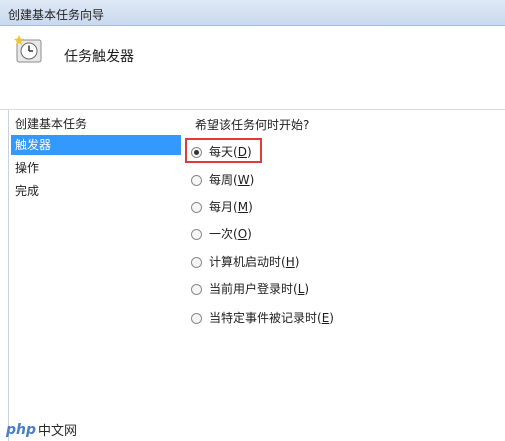 This screenshot has width=505, height=441. I want to click on option-at-logon: 当前用户登录时(L), so click(250, 289).